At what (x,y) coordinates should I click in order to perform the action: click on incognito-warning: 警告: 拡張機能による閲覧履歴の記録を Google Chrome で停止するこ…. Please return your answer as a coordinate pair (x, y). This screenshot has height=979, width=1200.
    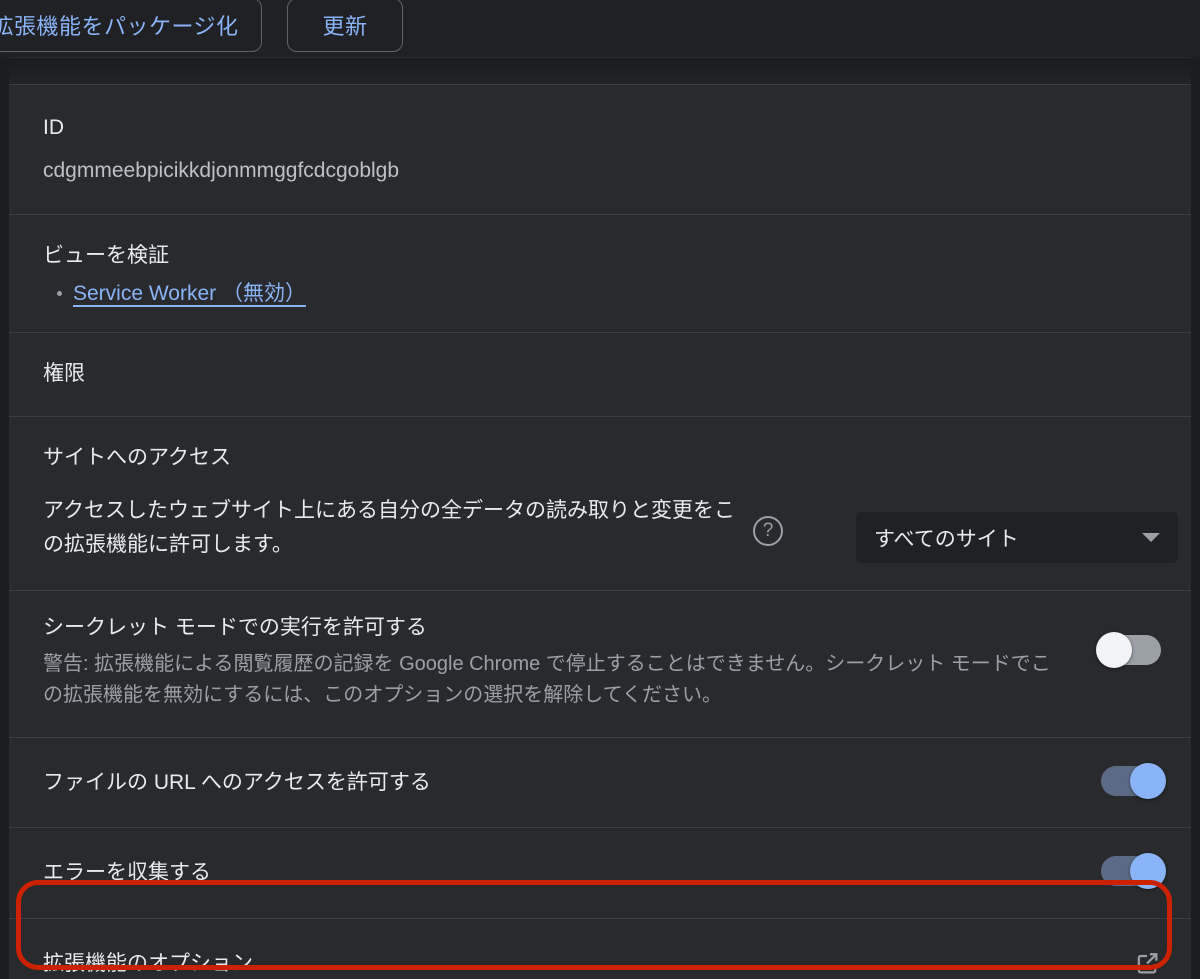
    Looking at the image, I should click on (547, 679).